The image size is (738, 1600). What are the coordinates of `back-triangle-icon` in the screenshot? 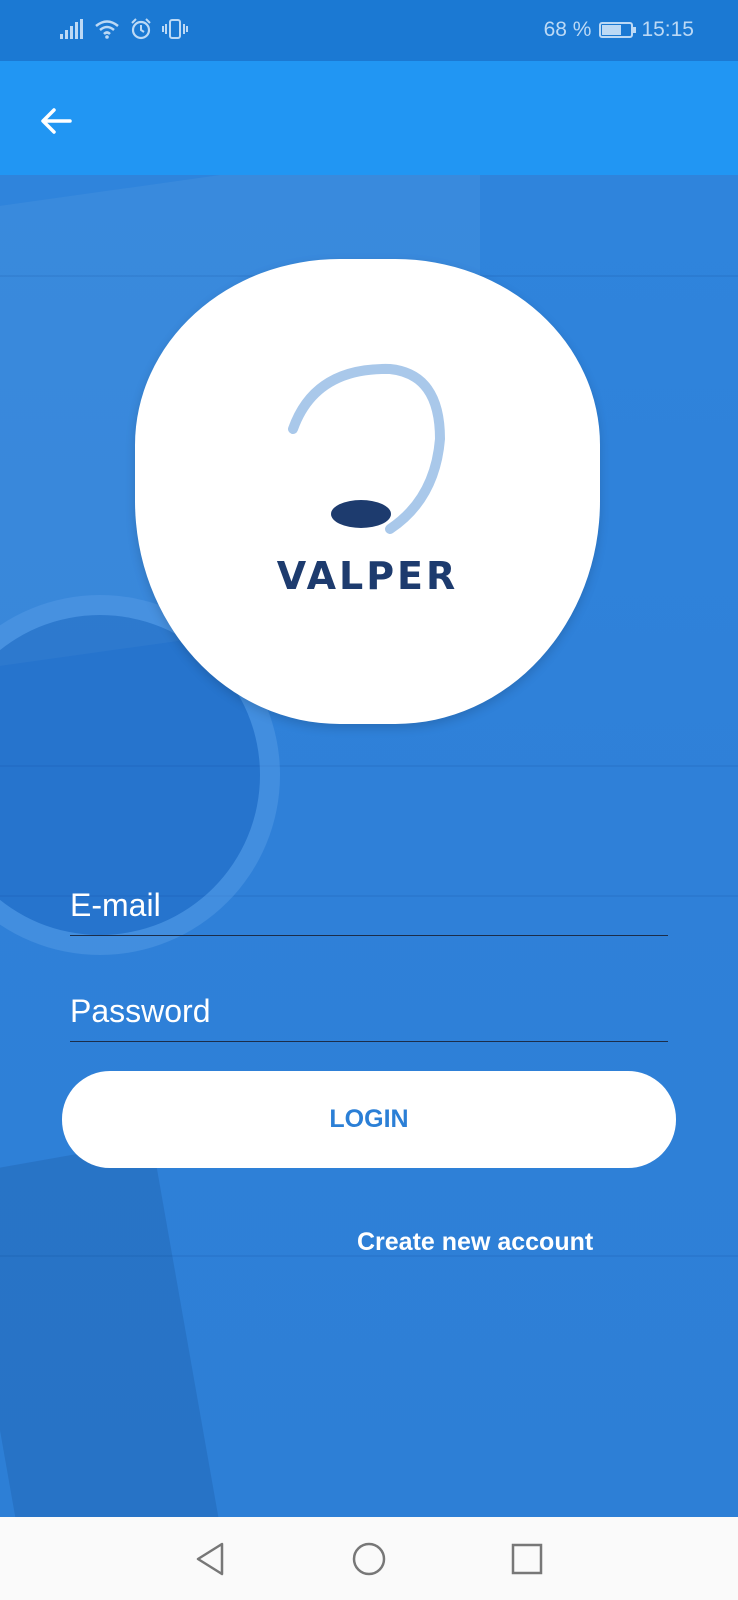 It's located at (210, 1559).